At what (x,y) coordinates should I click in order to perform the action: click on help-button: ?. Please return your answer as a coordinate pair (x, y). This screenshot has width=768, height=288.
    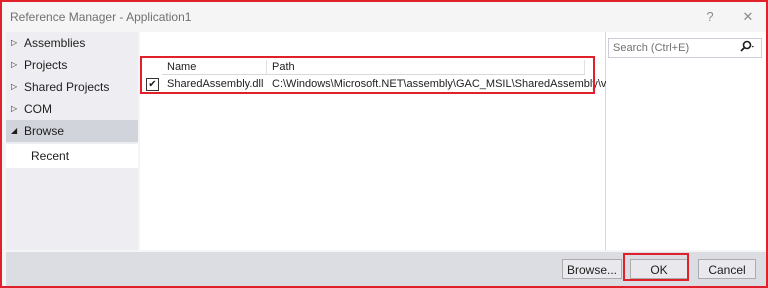
    Looking at the image, I should click on (710, 17).